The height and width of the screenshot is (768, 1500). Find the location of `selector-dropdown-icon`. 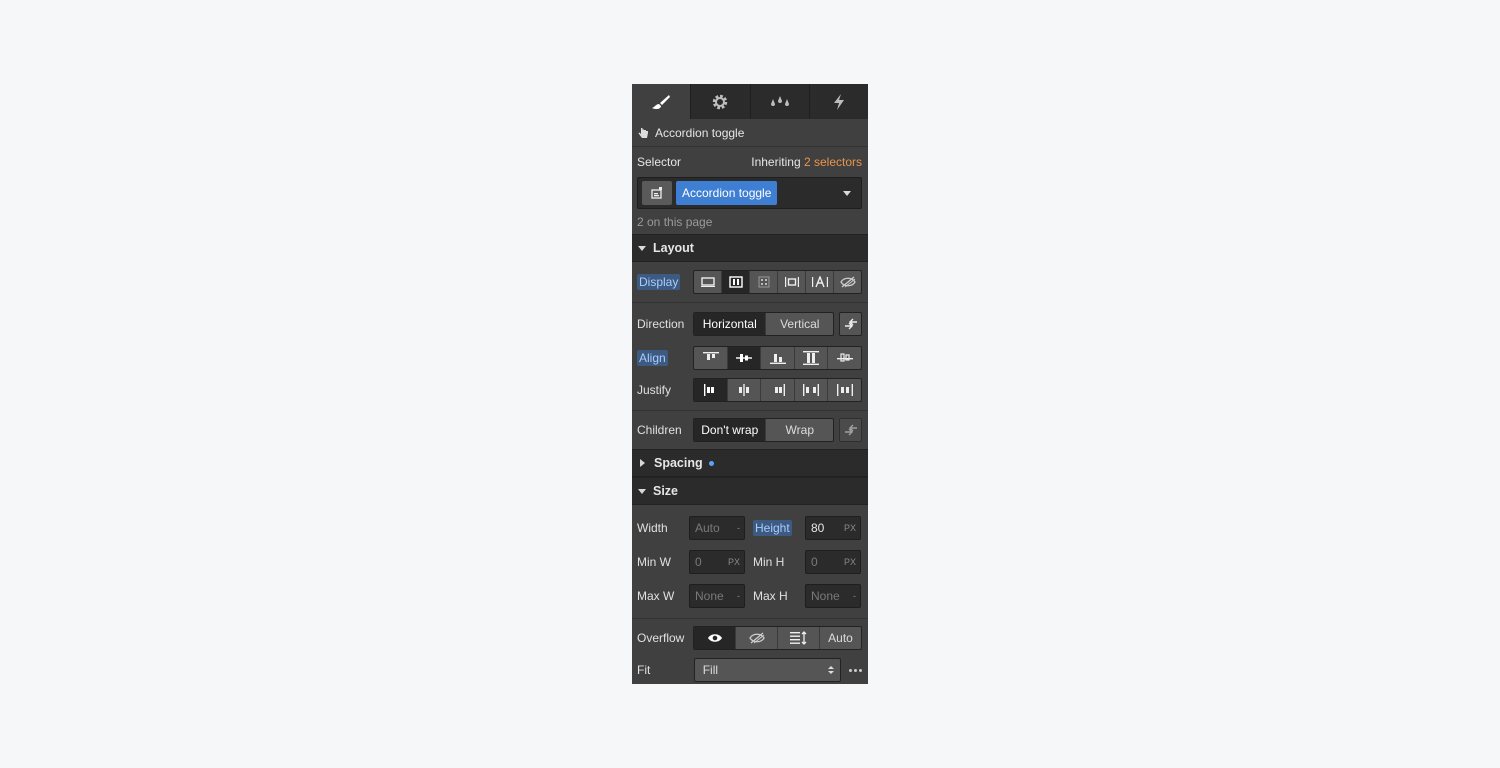

selector-dropdown-icon is located at coordinates (847, 193).